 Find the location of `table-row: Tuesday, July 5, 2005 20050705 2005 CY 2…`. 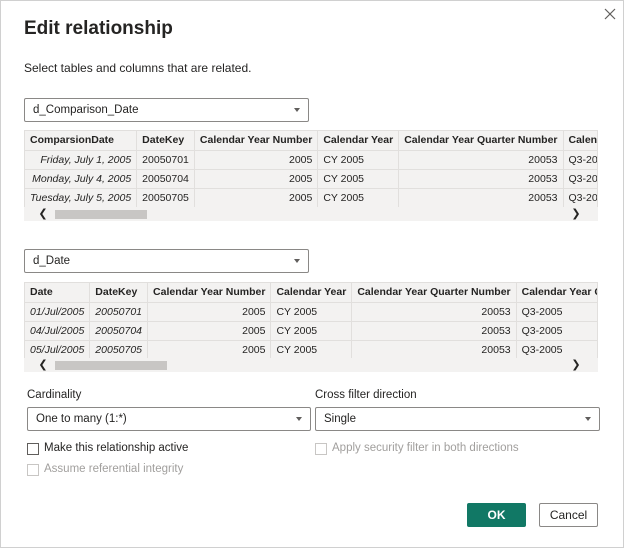

table-row: Tuesday, July 5, 2005 20050705 2005 CY 2… is located at coordinates (311, 197).